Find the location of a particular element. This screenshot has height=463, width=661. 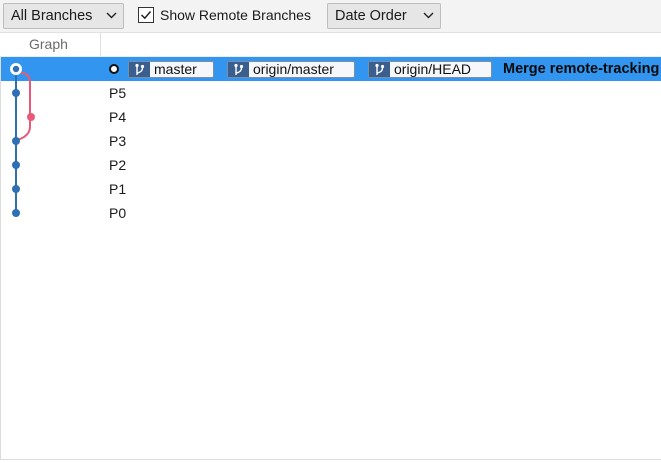

commit-message: P2 is located at coordinates (118, 165).